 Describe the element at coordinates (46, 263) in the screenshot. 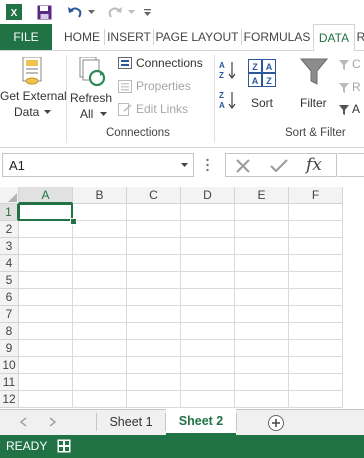

I see `cell-a4` at that location.